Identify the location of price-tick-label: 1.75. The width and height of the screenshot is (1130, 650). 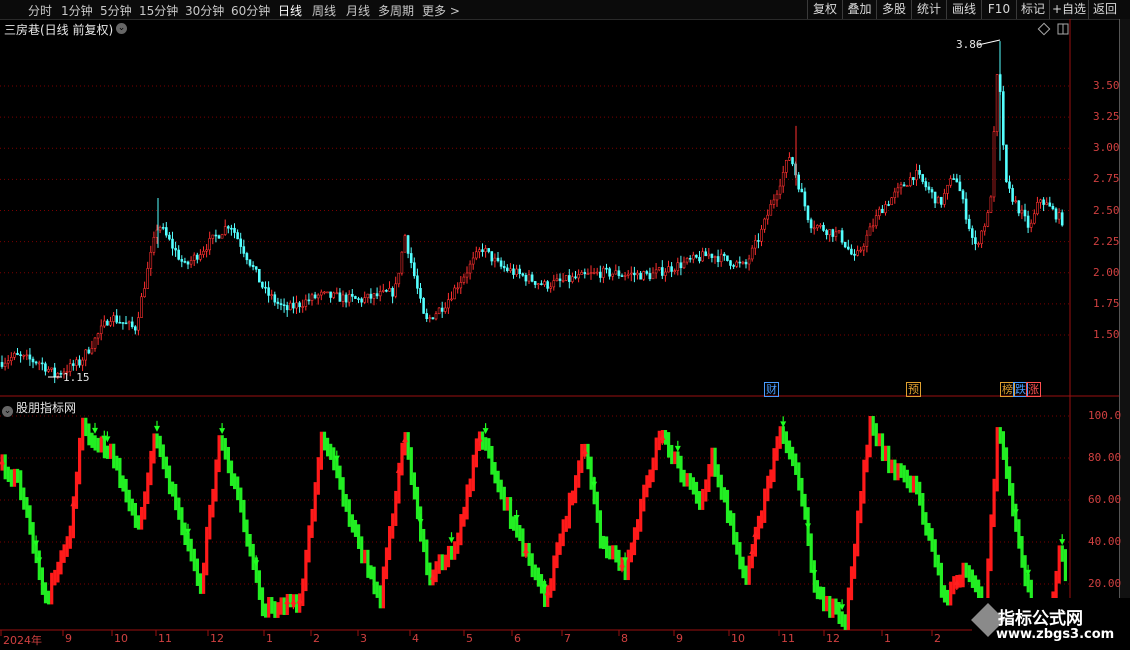
(1106, 303).